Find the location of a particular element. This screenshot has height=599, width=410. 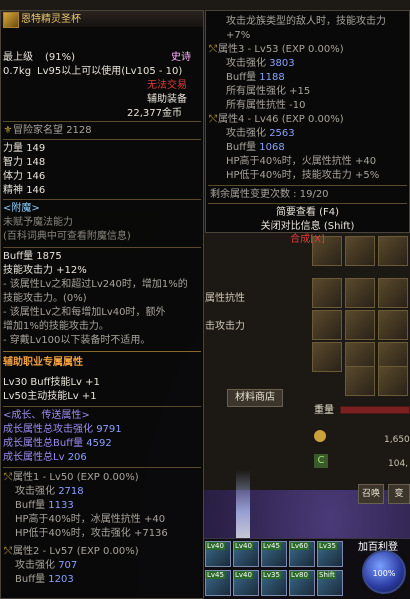

fame-value: 2128 is located at coordinates (79, 130).